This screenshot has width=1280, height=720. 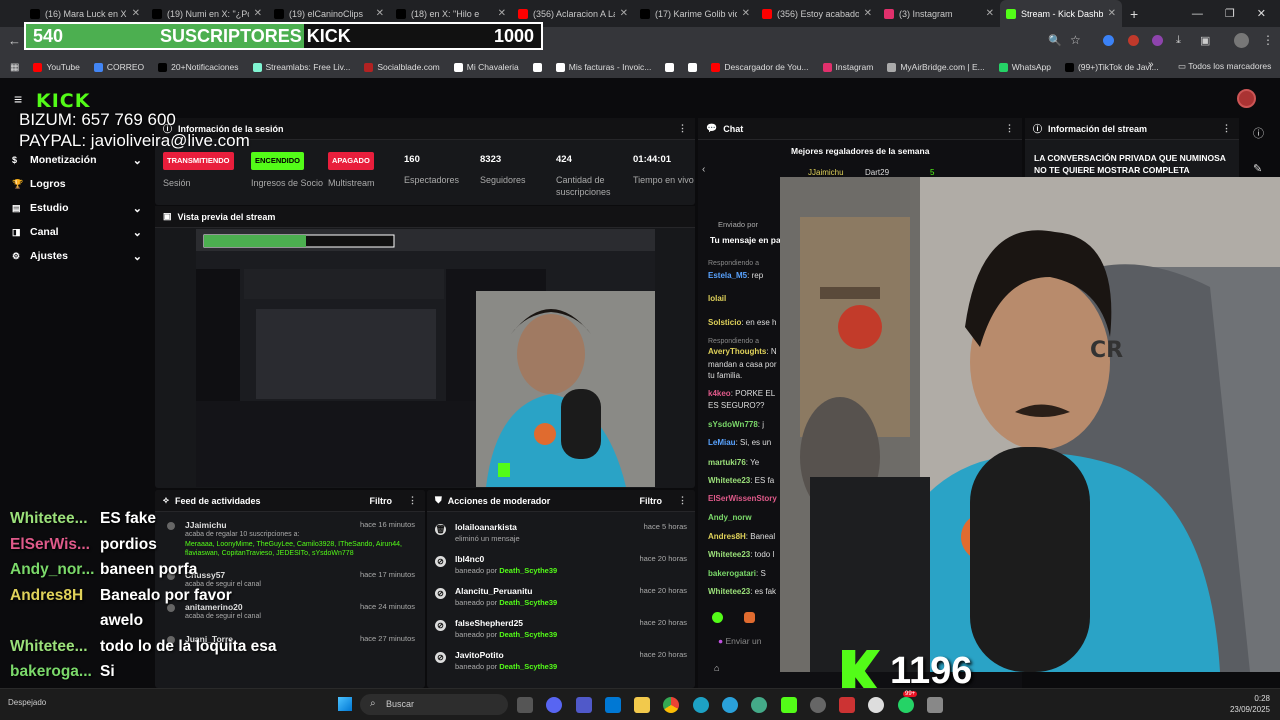 What do you see at coordinates (493, 591) in the screenshot?
I see `moderated-user: Alancitu_Peruanitu` at bounding box center [493, 591].